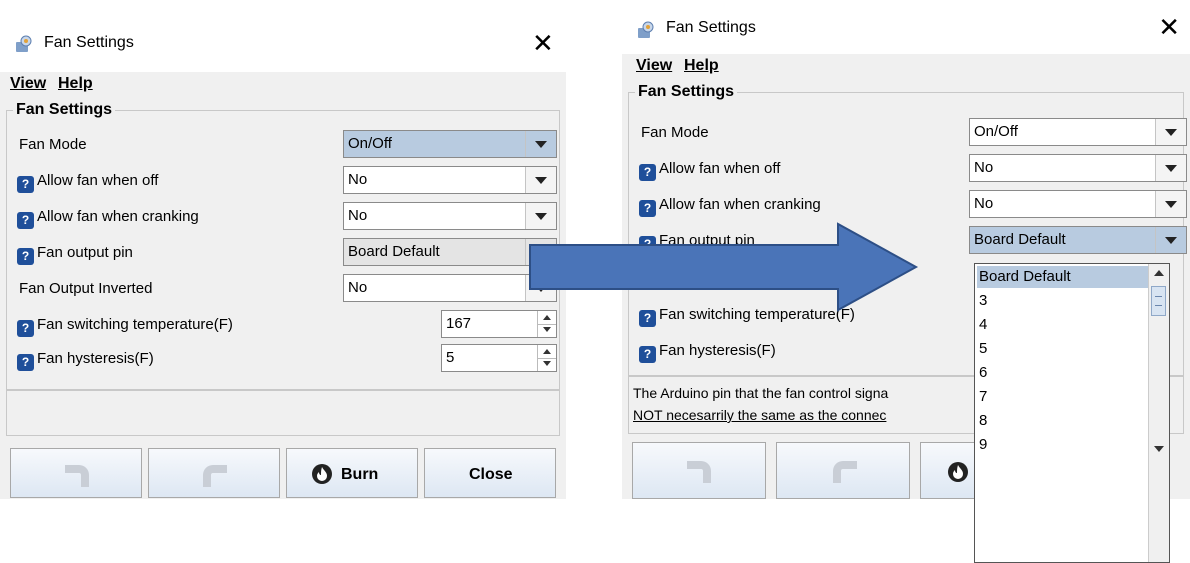 The height and width of the screenshot is (563, 1190). Describe the element at coordinates (125, 326) in the screenshot. I see `fan-switching-temp-label: ? Fan switching temperature(F)` at that location.